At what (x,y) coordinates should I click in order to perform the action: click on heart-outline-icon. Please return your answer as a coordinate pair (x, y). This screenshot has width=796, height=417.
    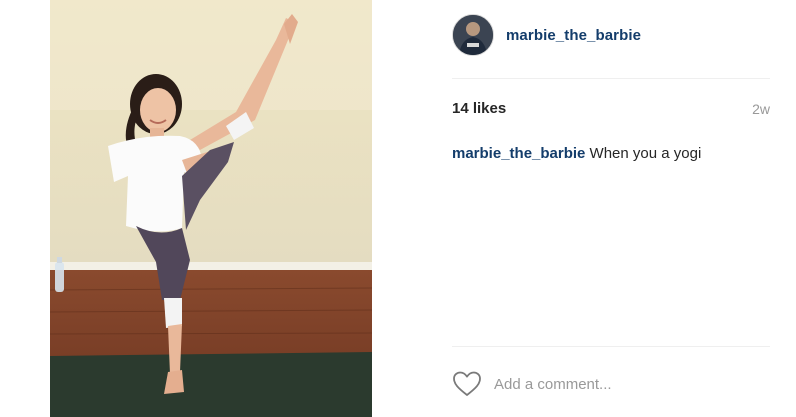
    Looking at the image, I should click on (467, 384).